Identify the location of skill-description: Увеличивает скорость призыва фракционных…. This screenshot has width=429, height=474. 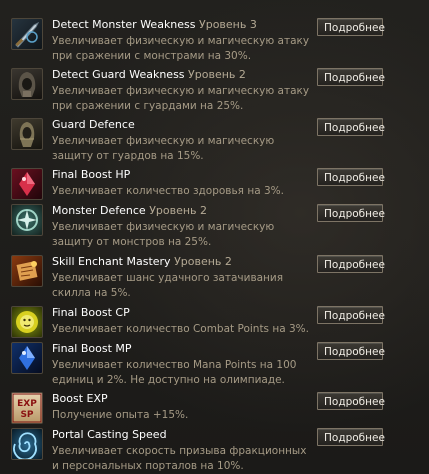
(179, 458).